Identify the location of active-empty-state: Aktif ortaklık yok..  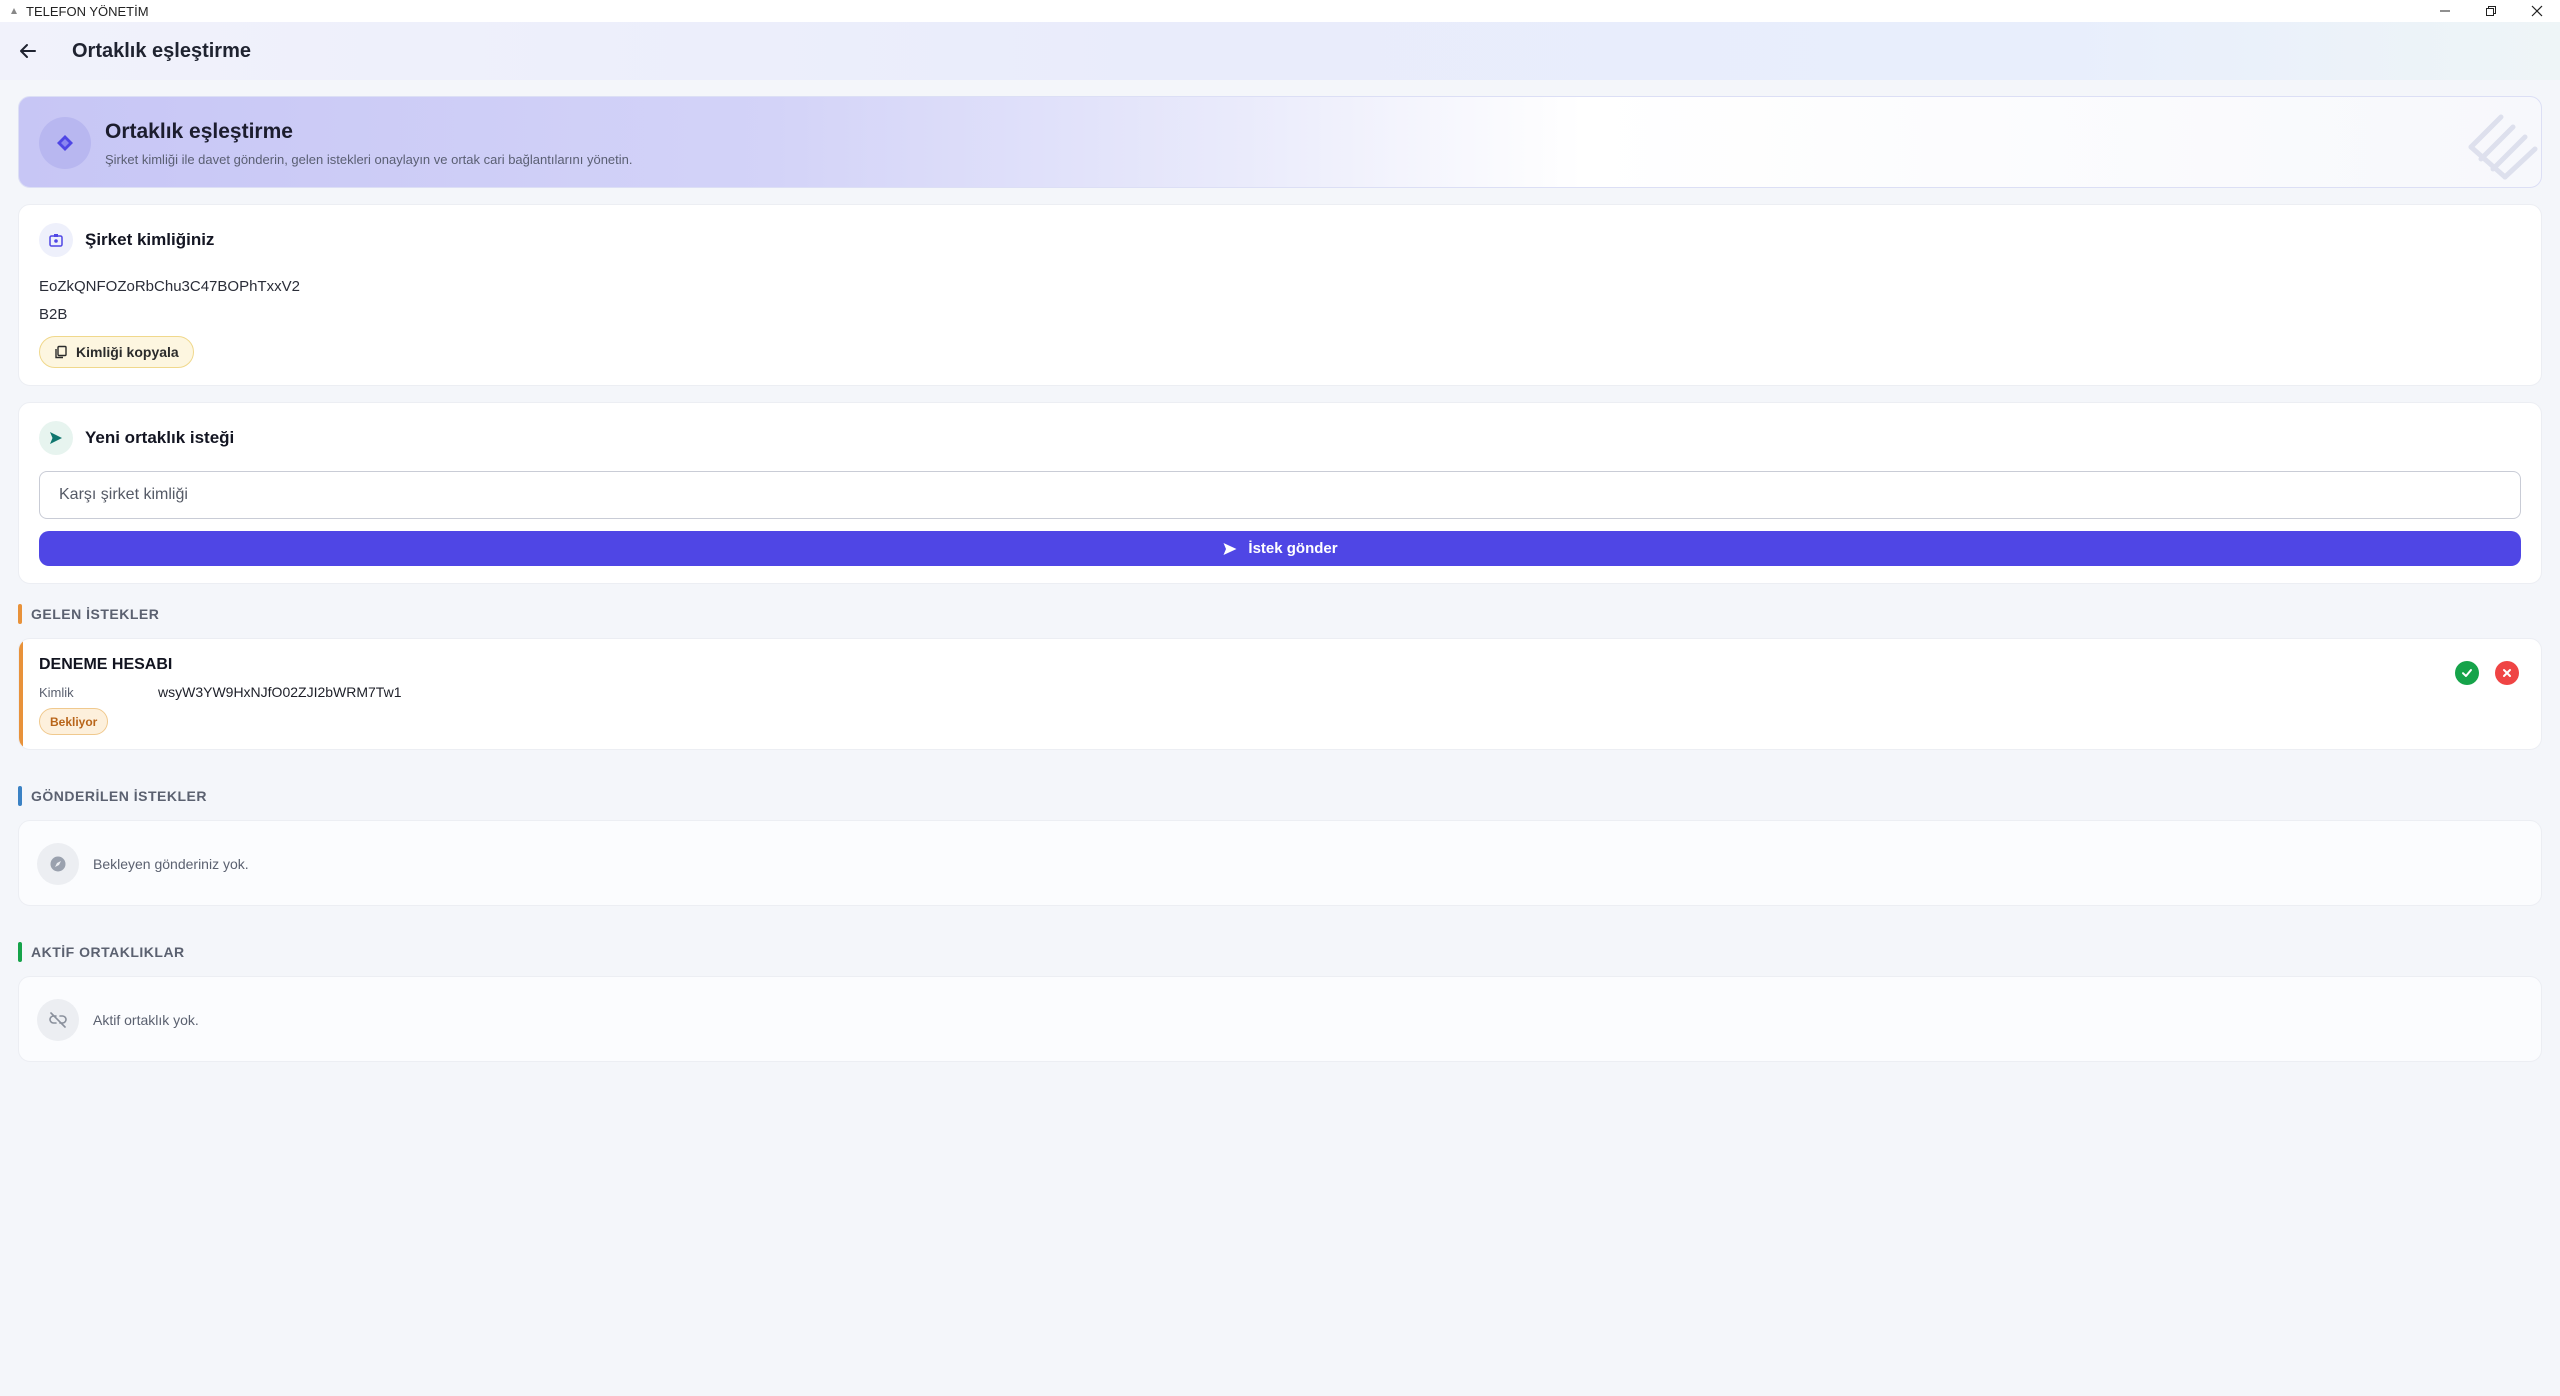
(1280, 1019).